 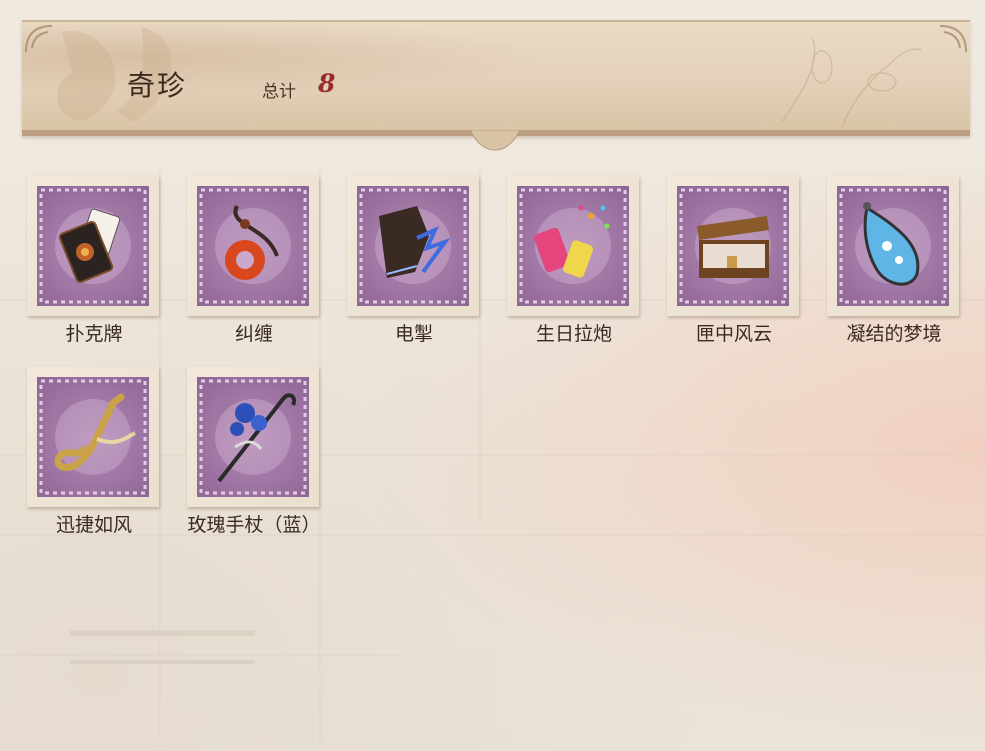 What do you see at coordinates (495, 140) in the screenshot?
I see `header-tab-notch` at bounding box center [495, 140].